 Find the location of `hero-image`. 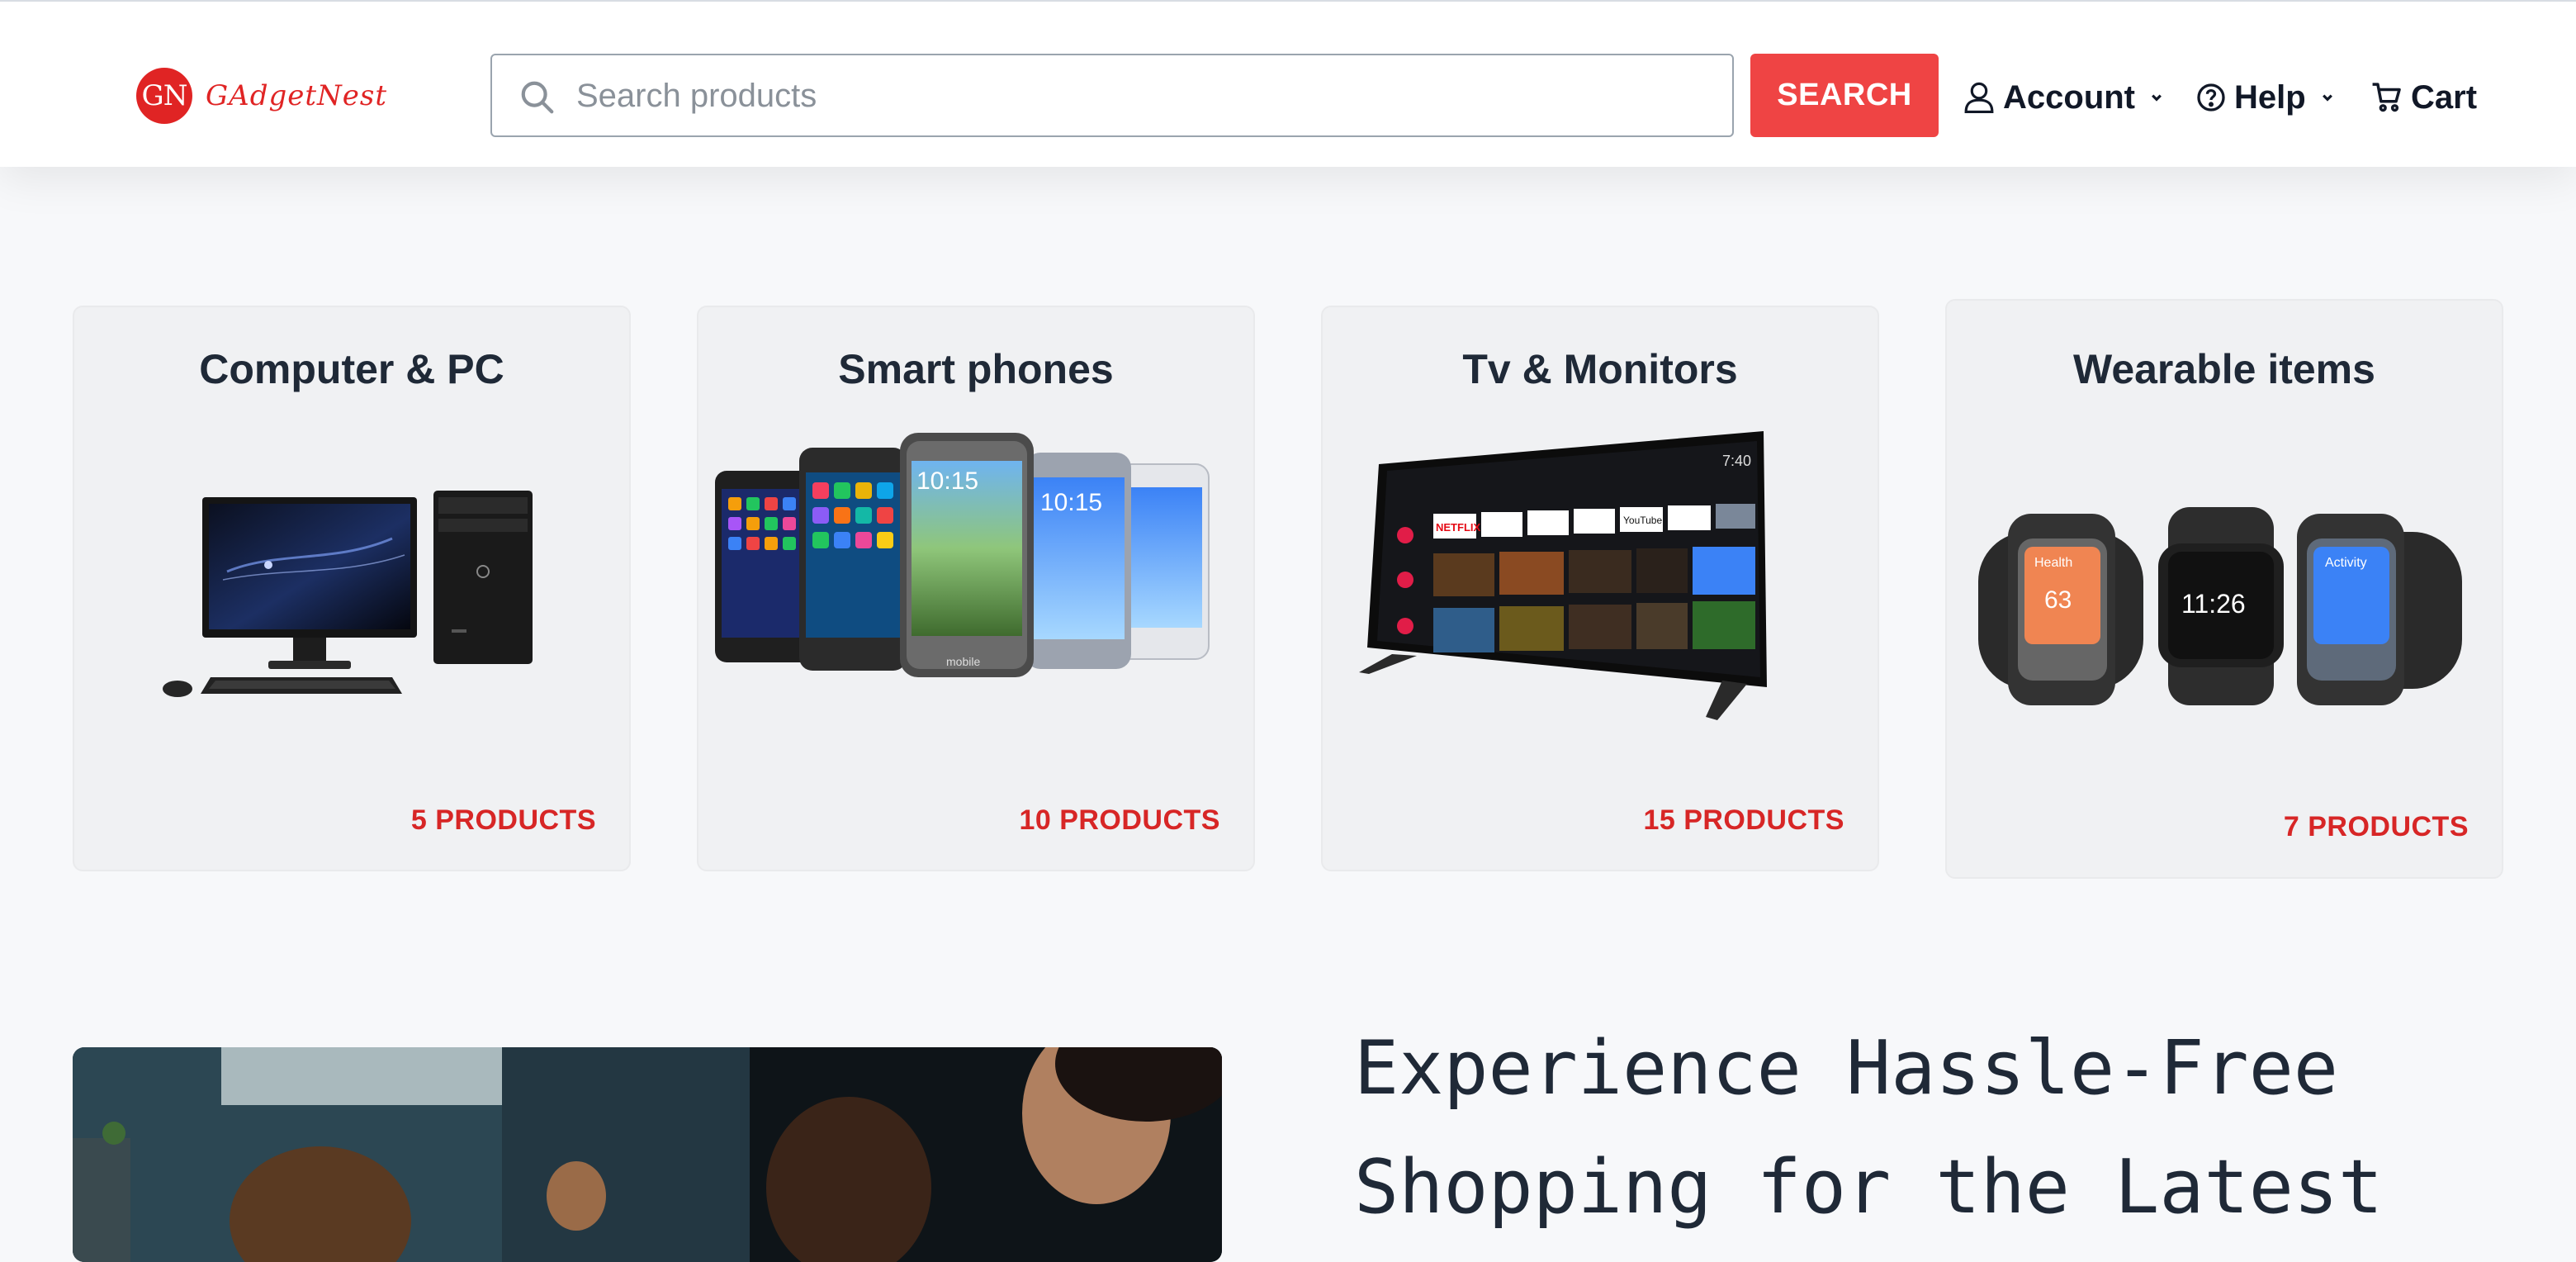

hero-image is located at coordinates (647, 1155).